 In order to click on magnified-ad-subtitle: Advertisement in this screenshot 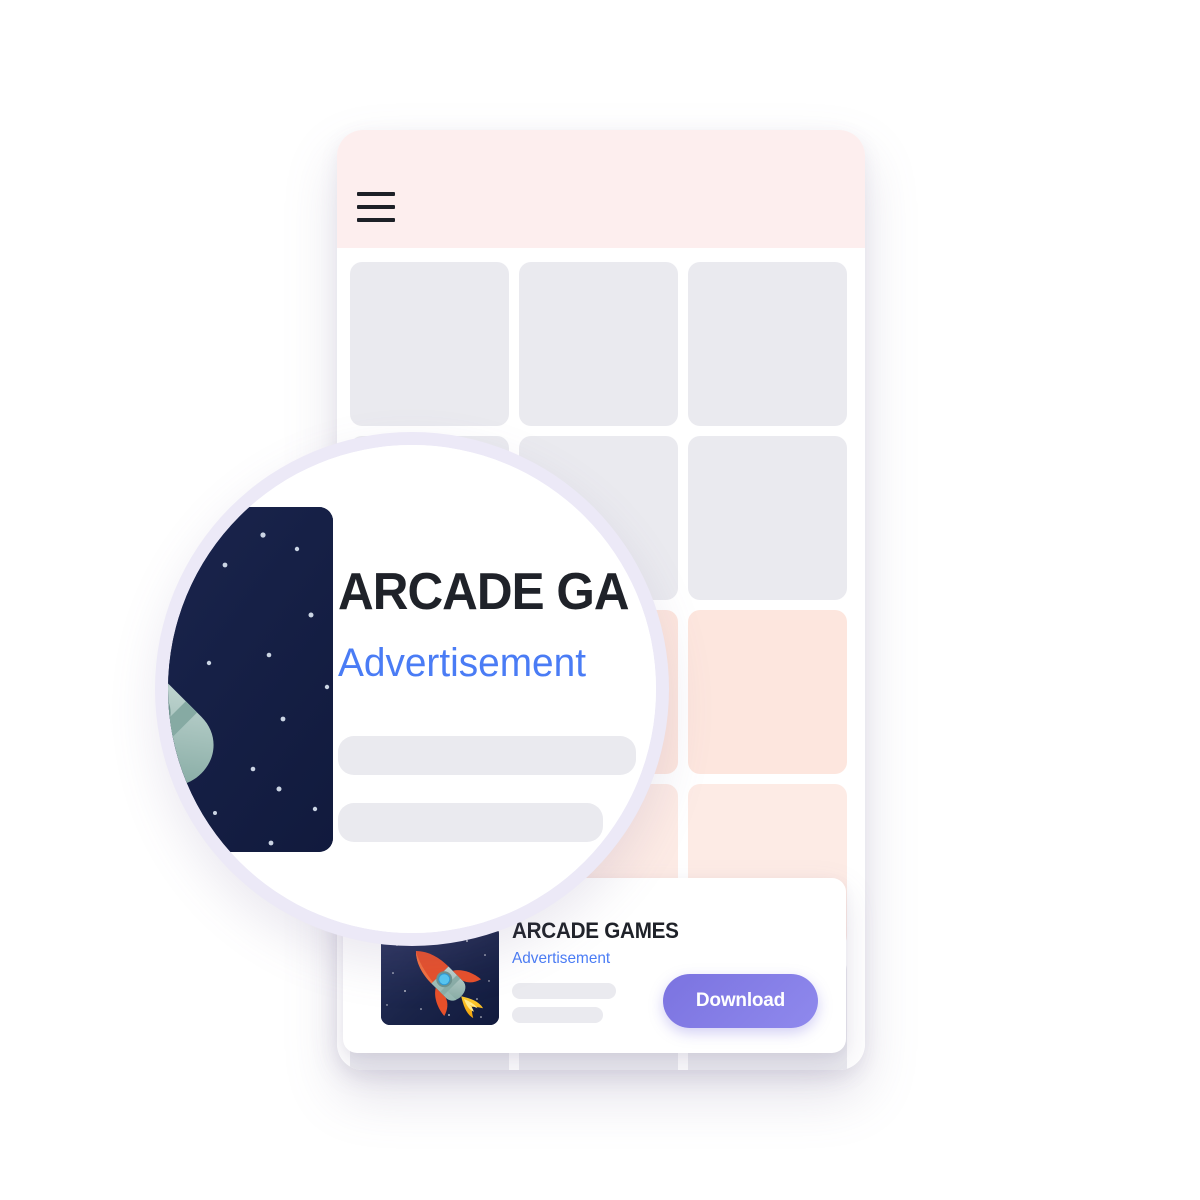, I will do `click(462, 663)`.